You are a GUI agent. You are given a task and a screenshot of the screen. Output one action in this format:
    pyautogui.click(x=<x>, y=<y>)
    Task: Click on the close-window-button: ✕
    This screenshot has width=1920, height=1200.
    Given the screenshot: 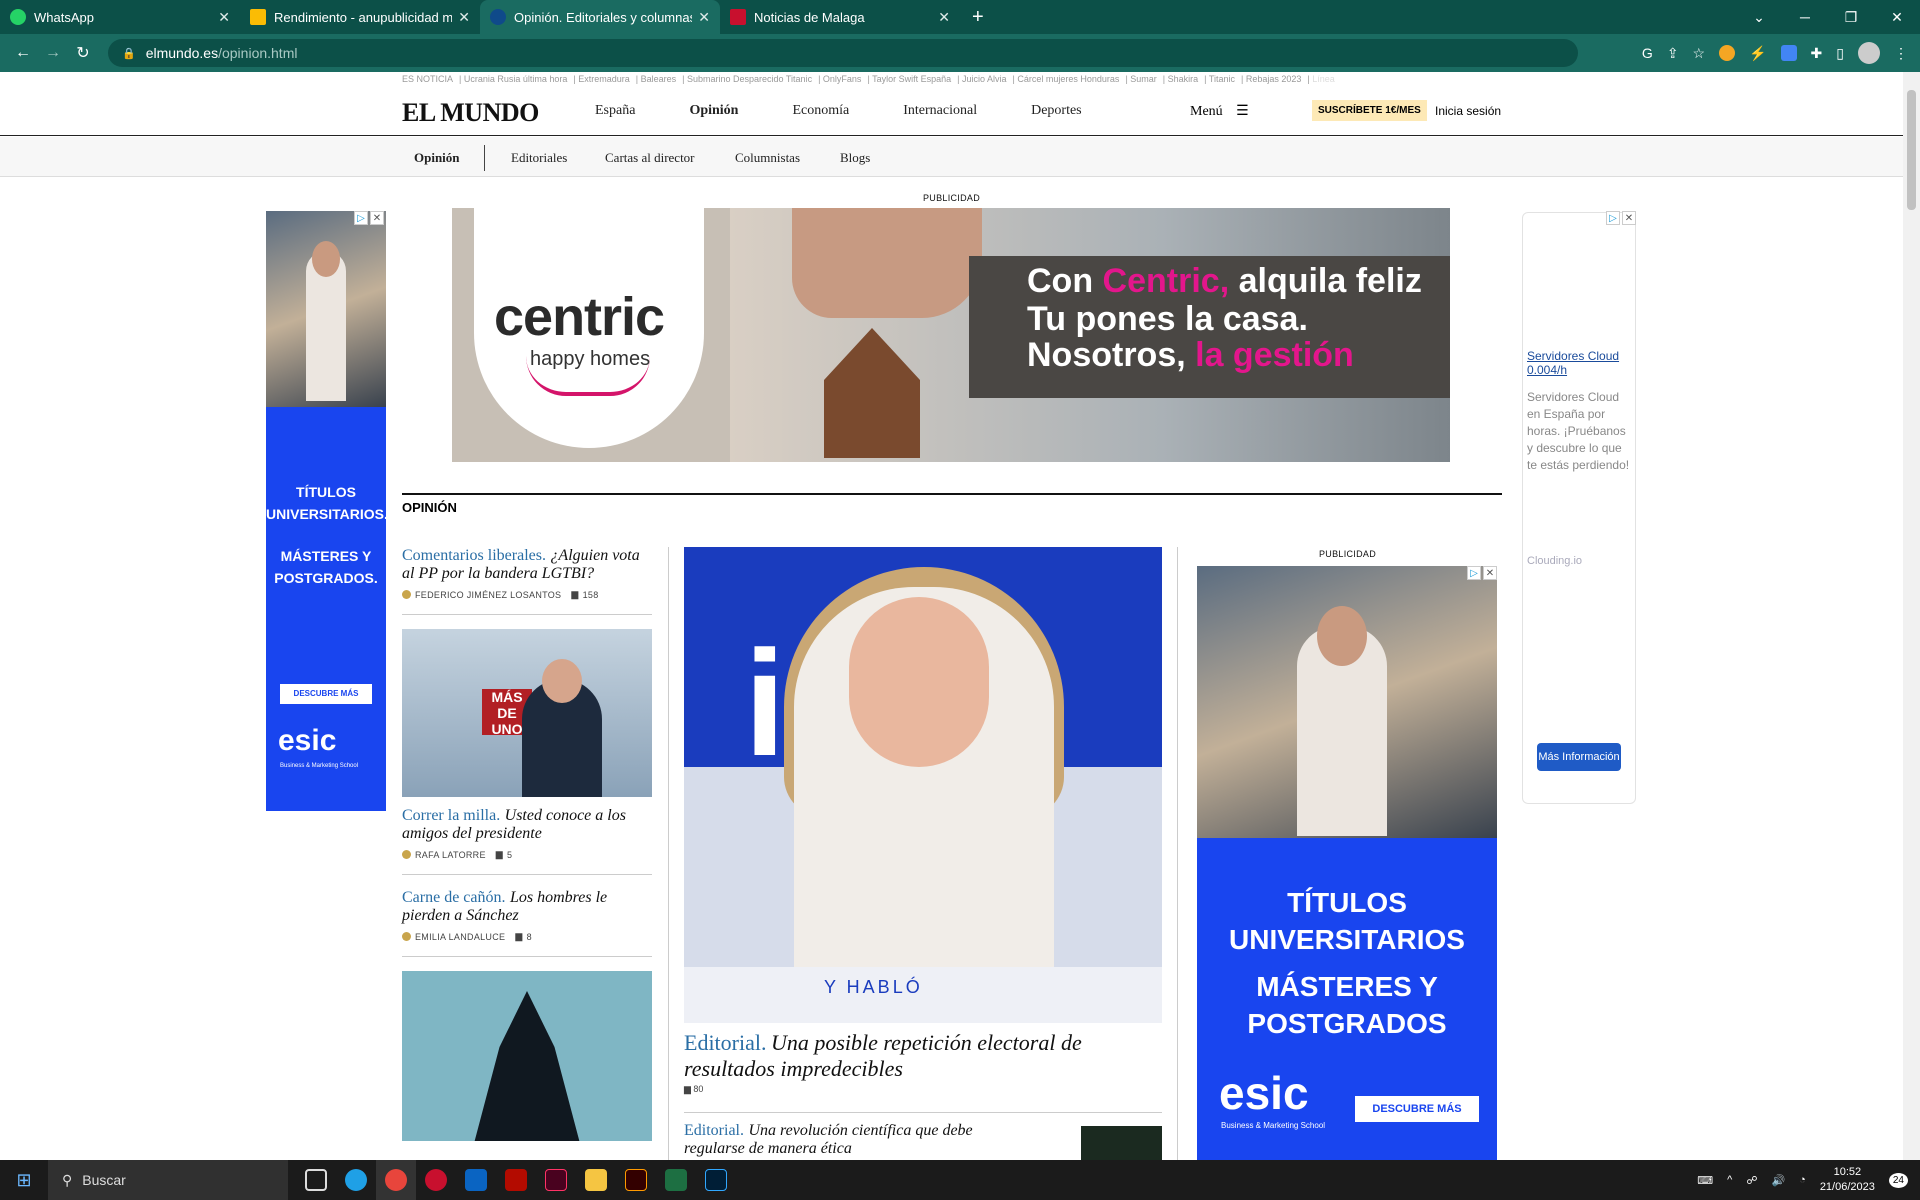 What is the action you would take?
    pyautogui.click(x=1897, y=17)
    